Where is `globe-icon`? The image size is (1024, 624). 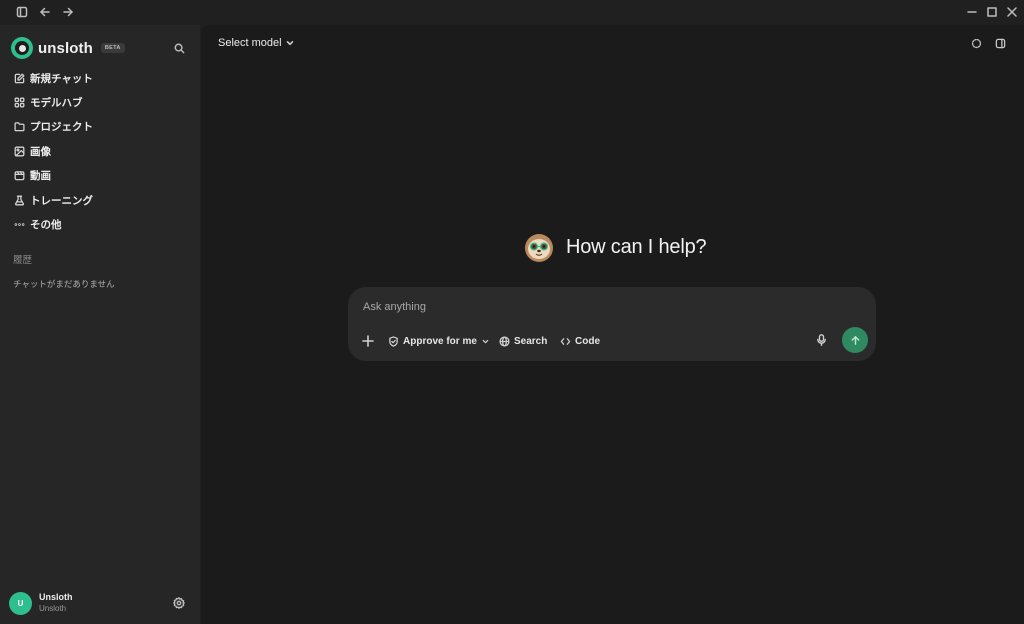
globe-icon is located at coordinates (504, 341).